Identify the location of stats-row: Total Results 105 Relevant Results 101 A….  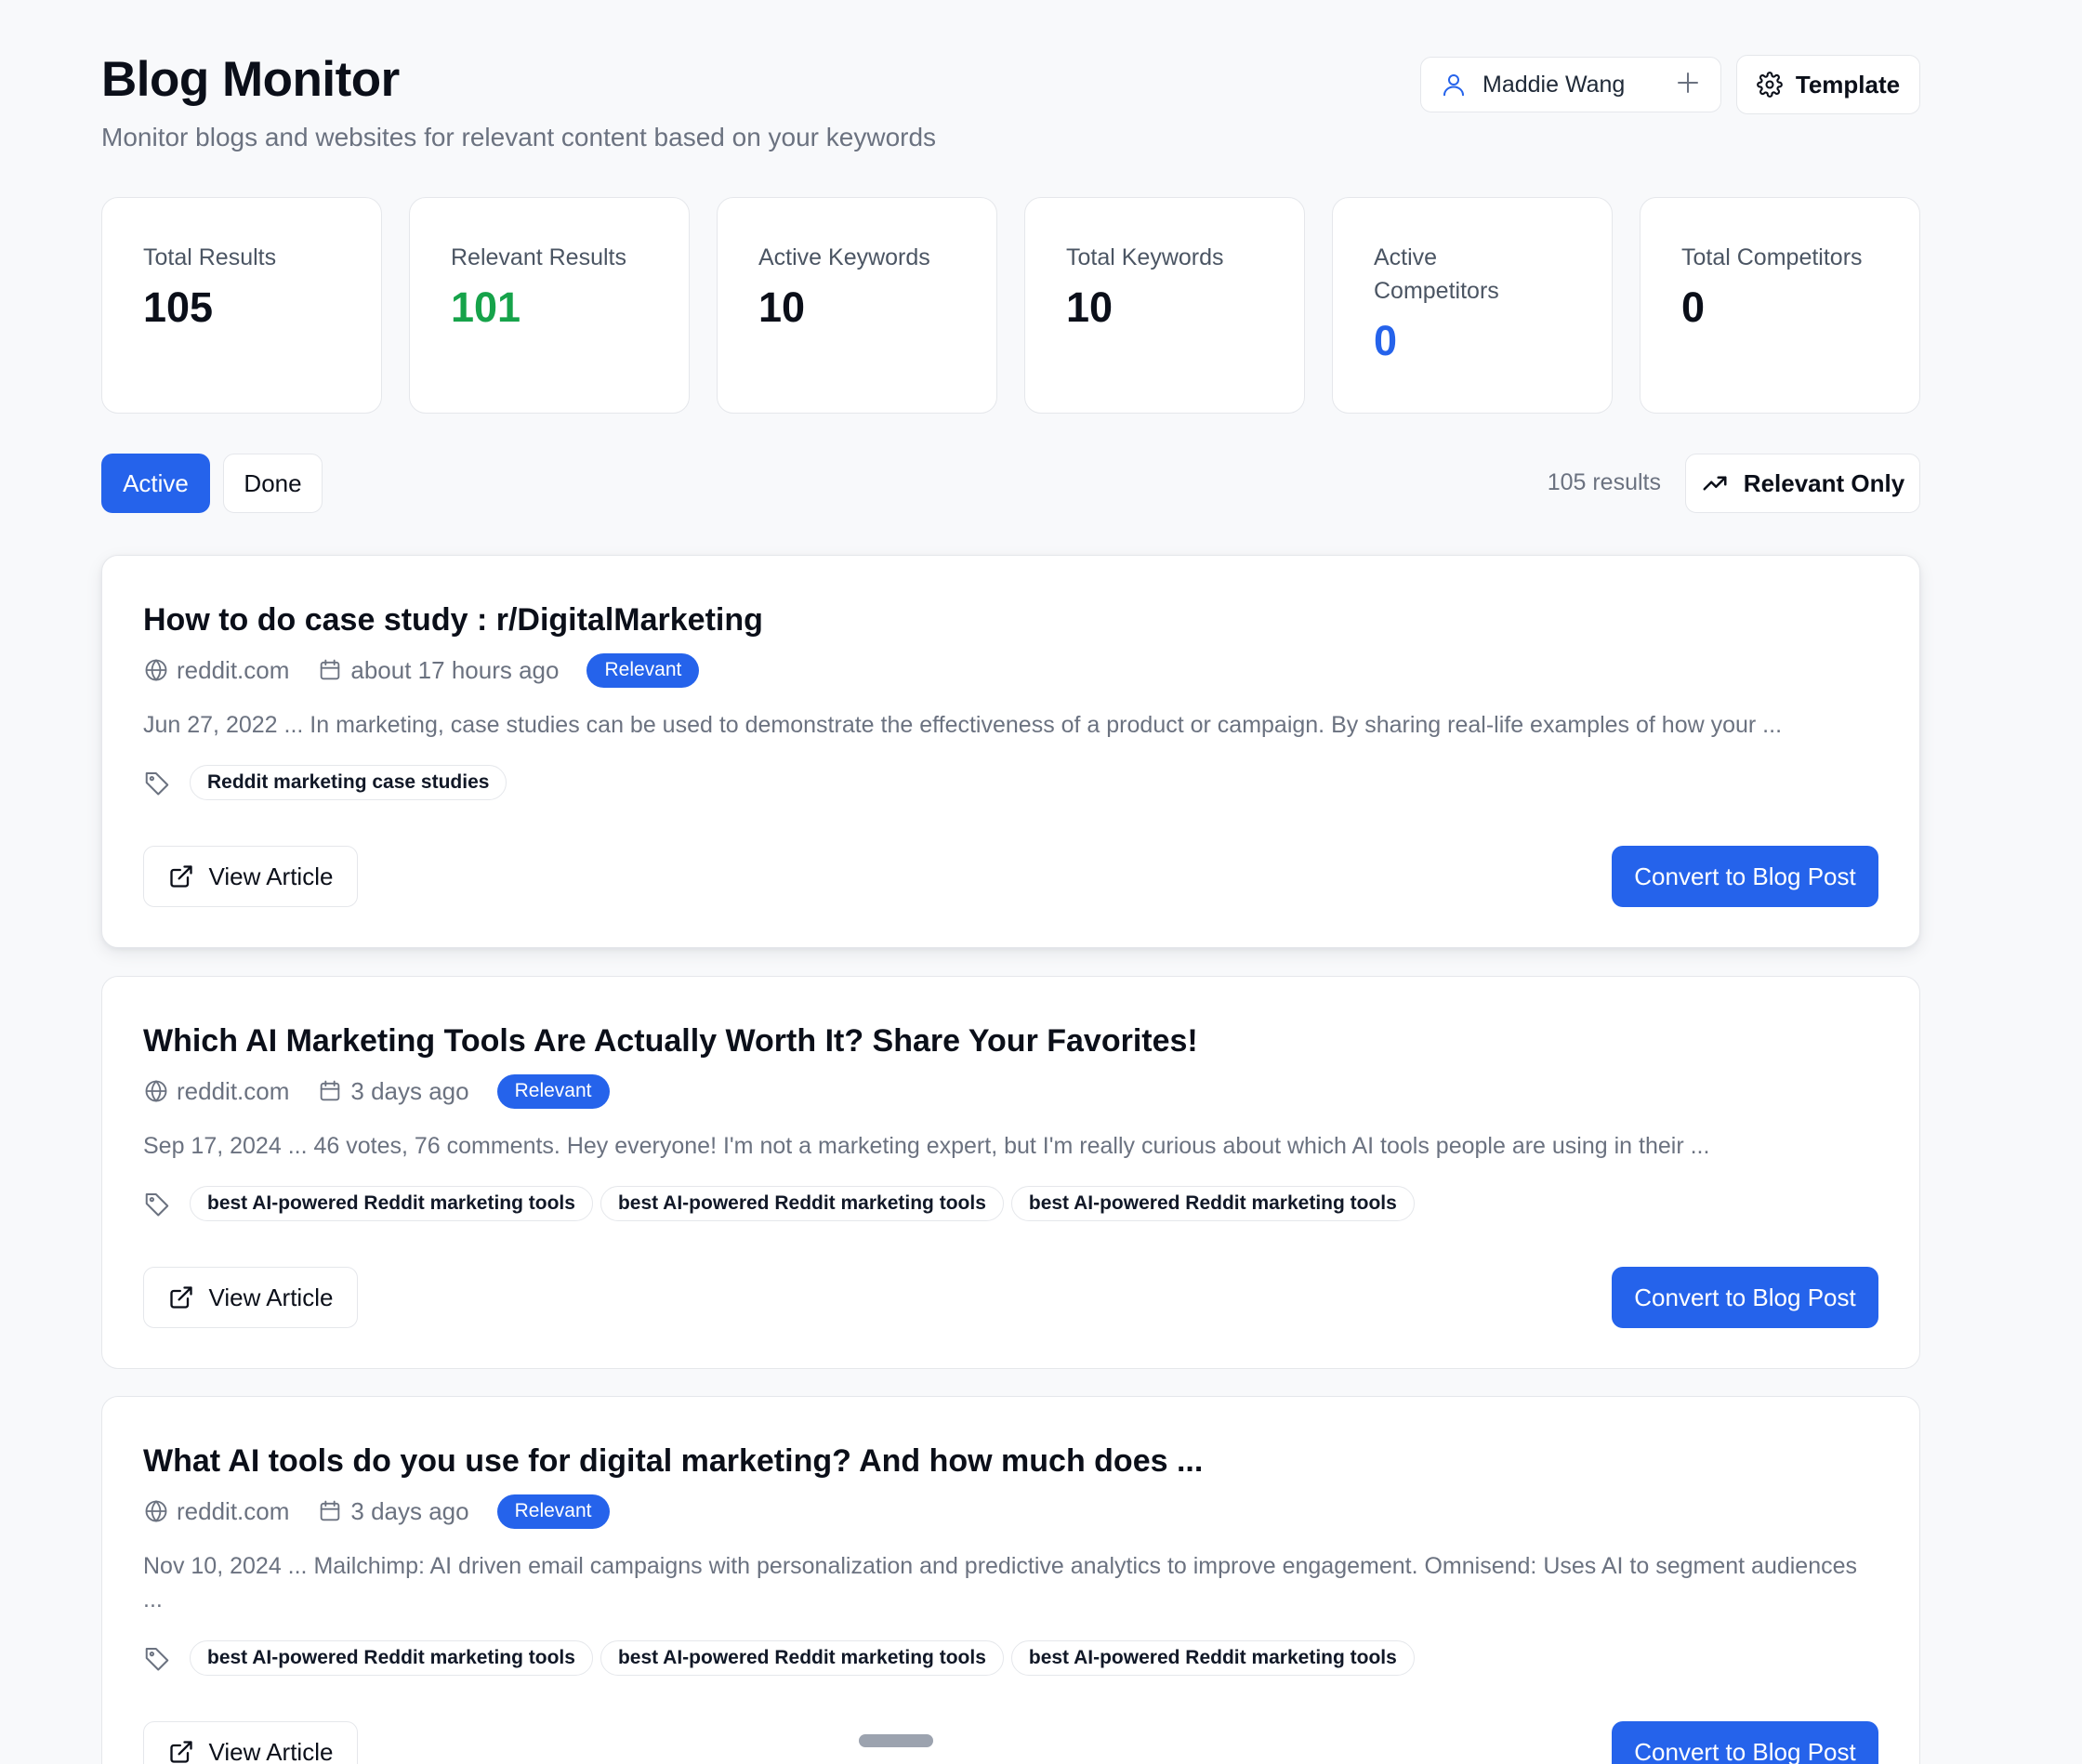
(1010, 305).